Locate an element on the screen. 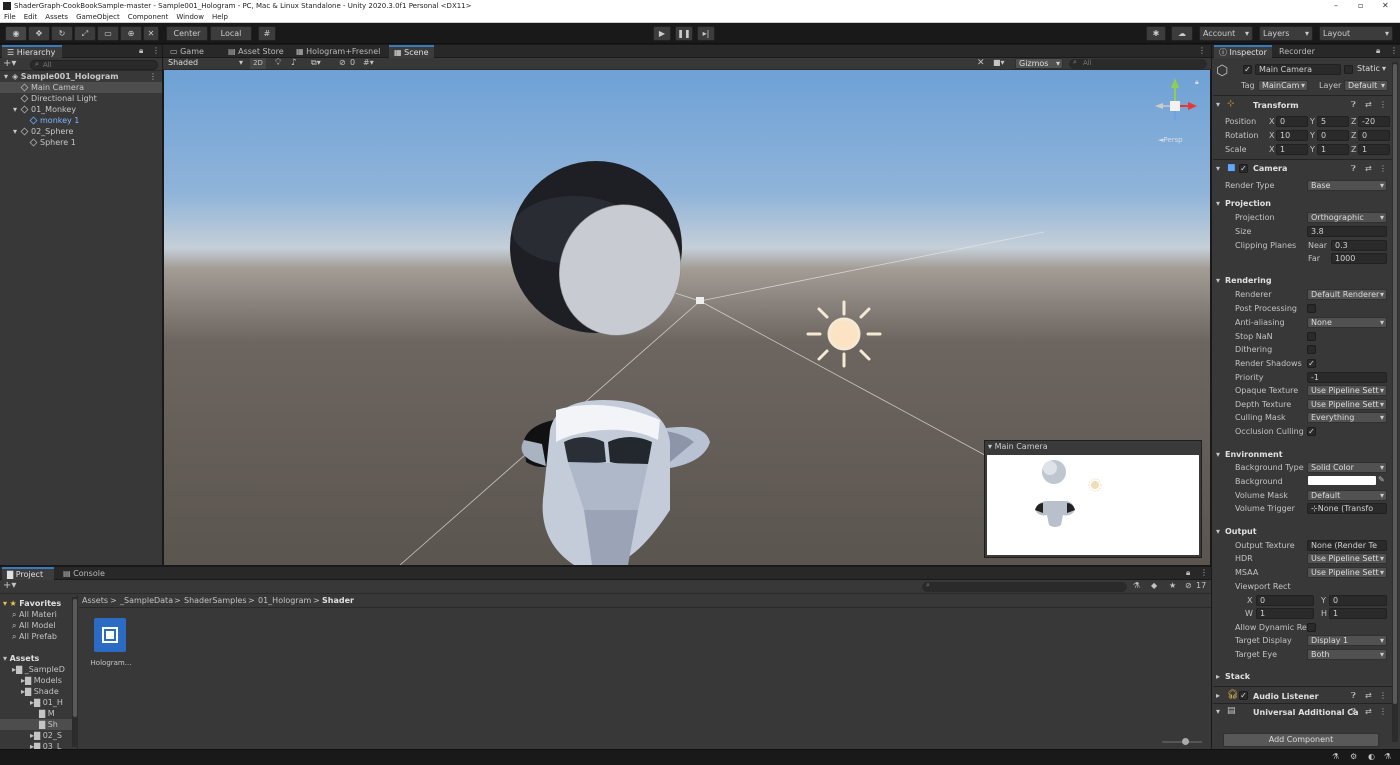 The width and height of the screenshot is (1400, 765). activity-icon: ⚗ is located at coordinates (1387, 756).